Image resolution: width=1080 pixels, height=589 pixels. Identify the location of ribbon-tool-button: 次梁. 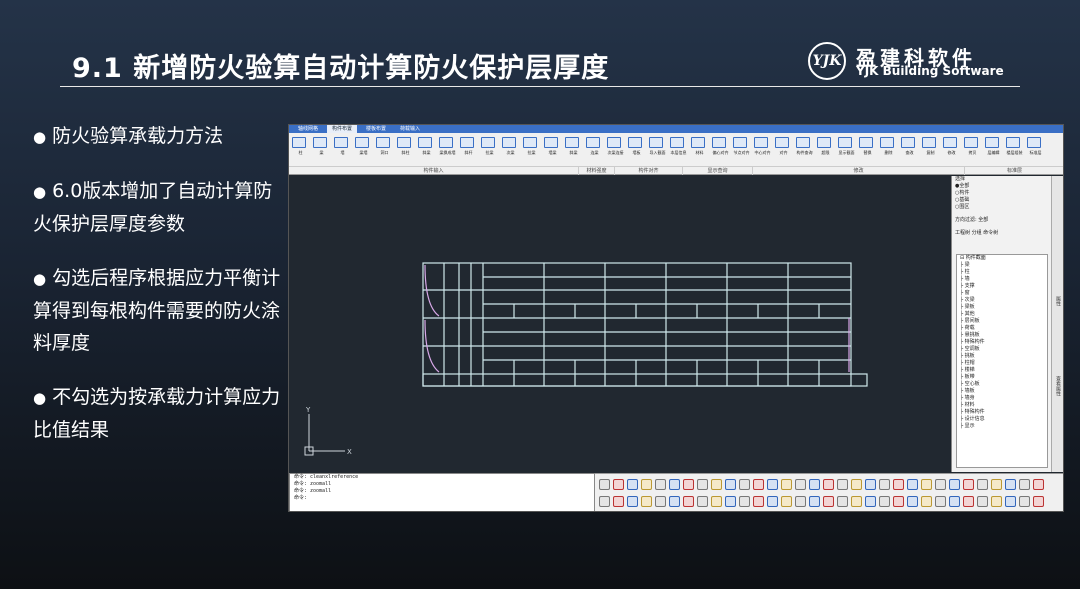
(510, 148).